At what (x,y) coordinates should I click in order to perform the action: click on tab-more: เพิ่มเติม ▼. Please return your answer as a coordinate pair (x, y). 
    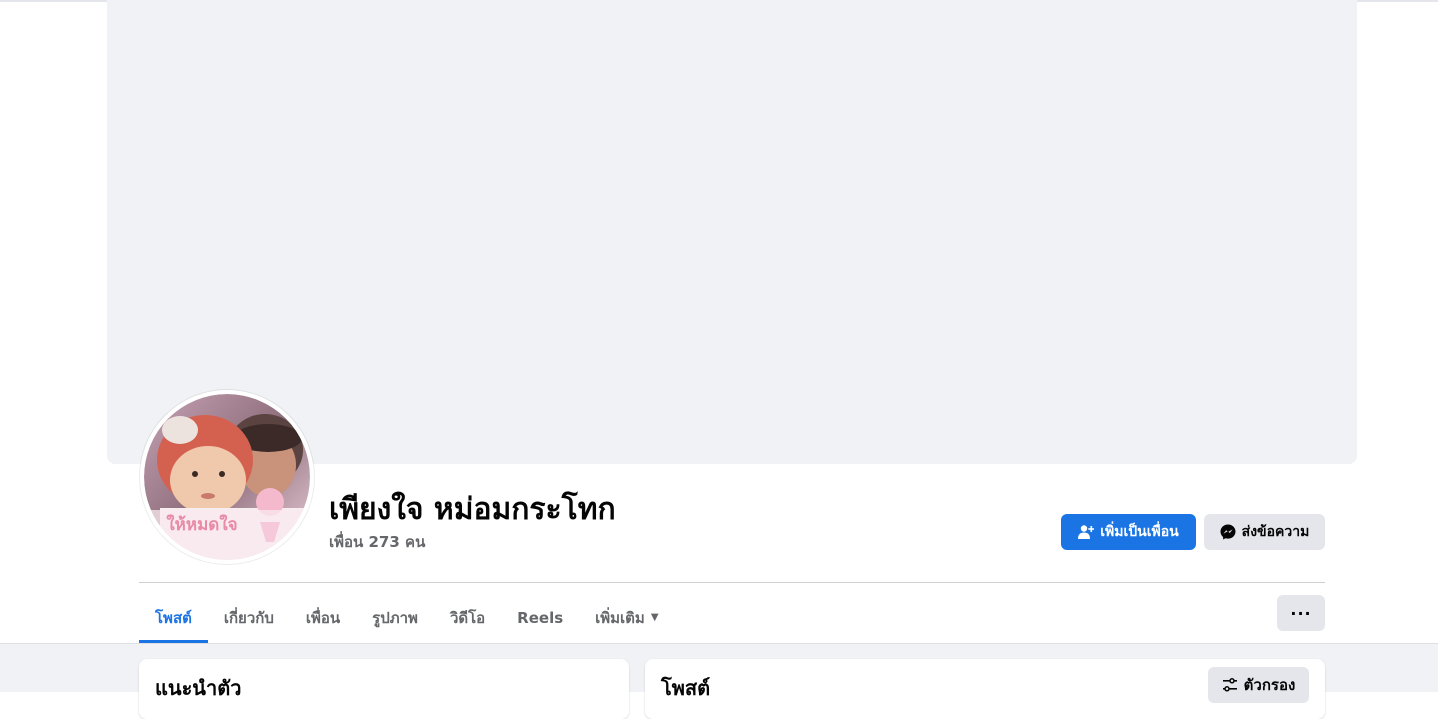
    Looking at the image, I should click on (626, 617).